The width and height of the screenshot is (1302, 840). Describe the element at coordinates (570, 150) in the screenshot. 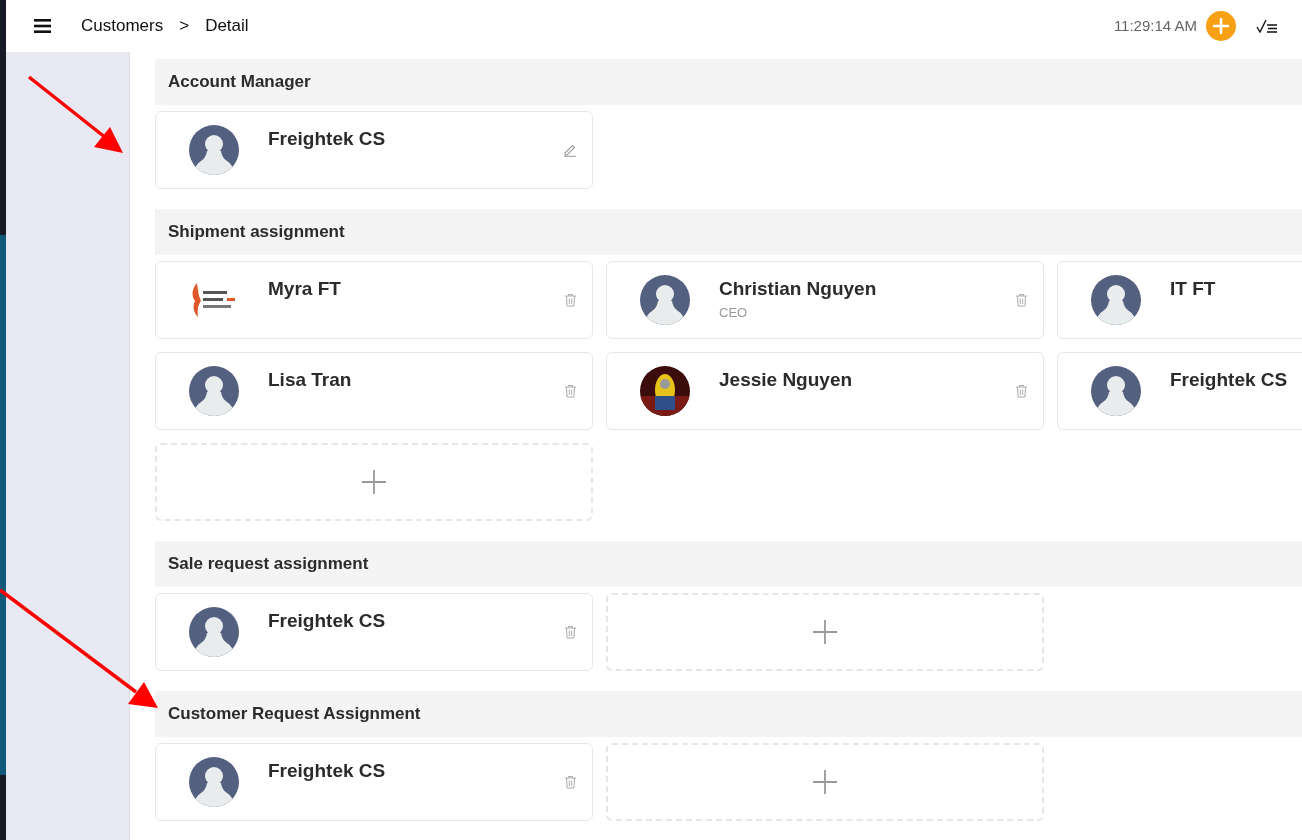

I see `edit-icon` at that location.